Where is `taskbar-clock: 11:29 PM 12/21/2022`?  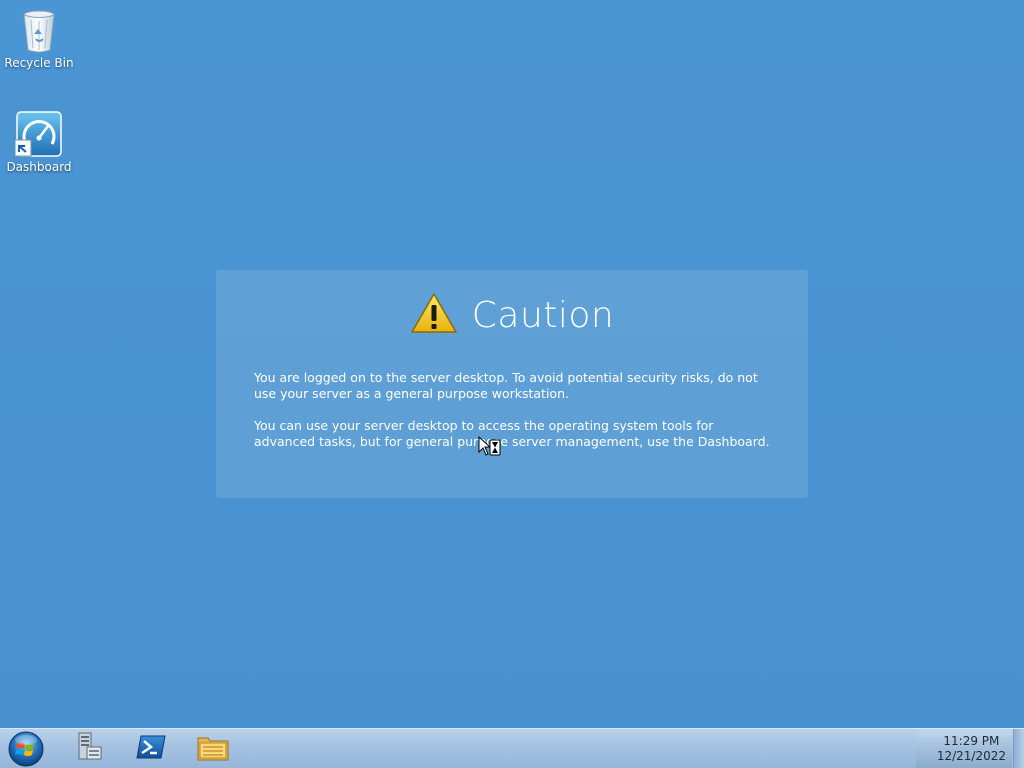 taskbar-clock: 11:29 PM 12/21/2022 is located at coordinates (971, 749).